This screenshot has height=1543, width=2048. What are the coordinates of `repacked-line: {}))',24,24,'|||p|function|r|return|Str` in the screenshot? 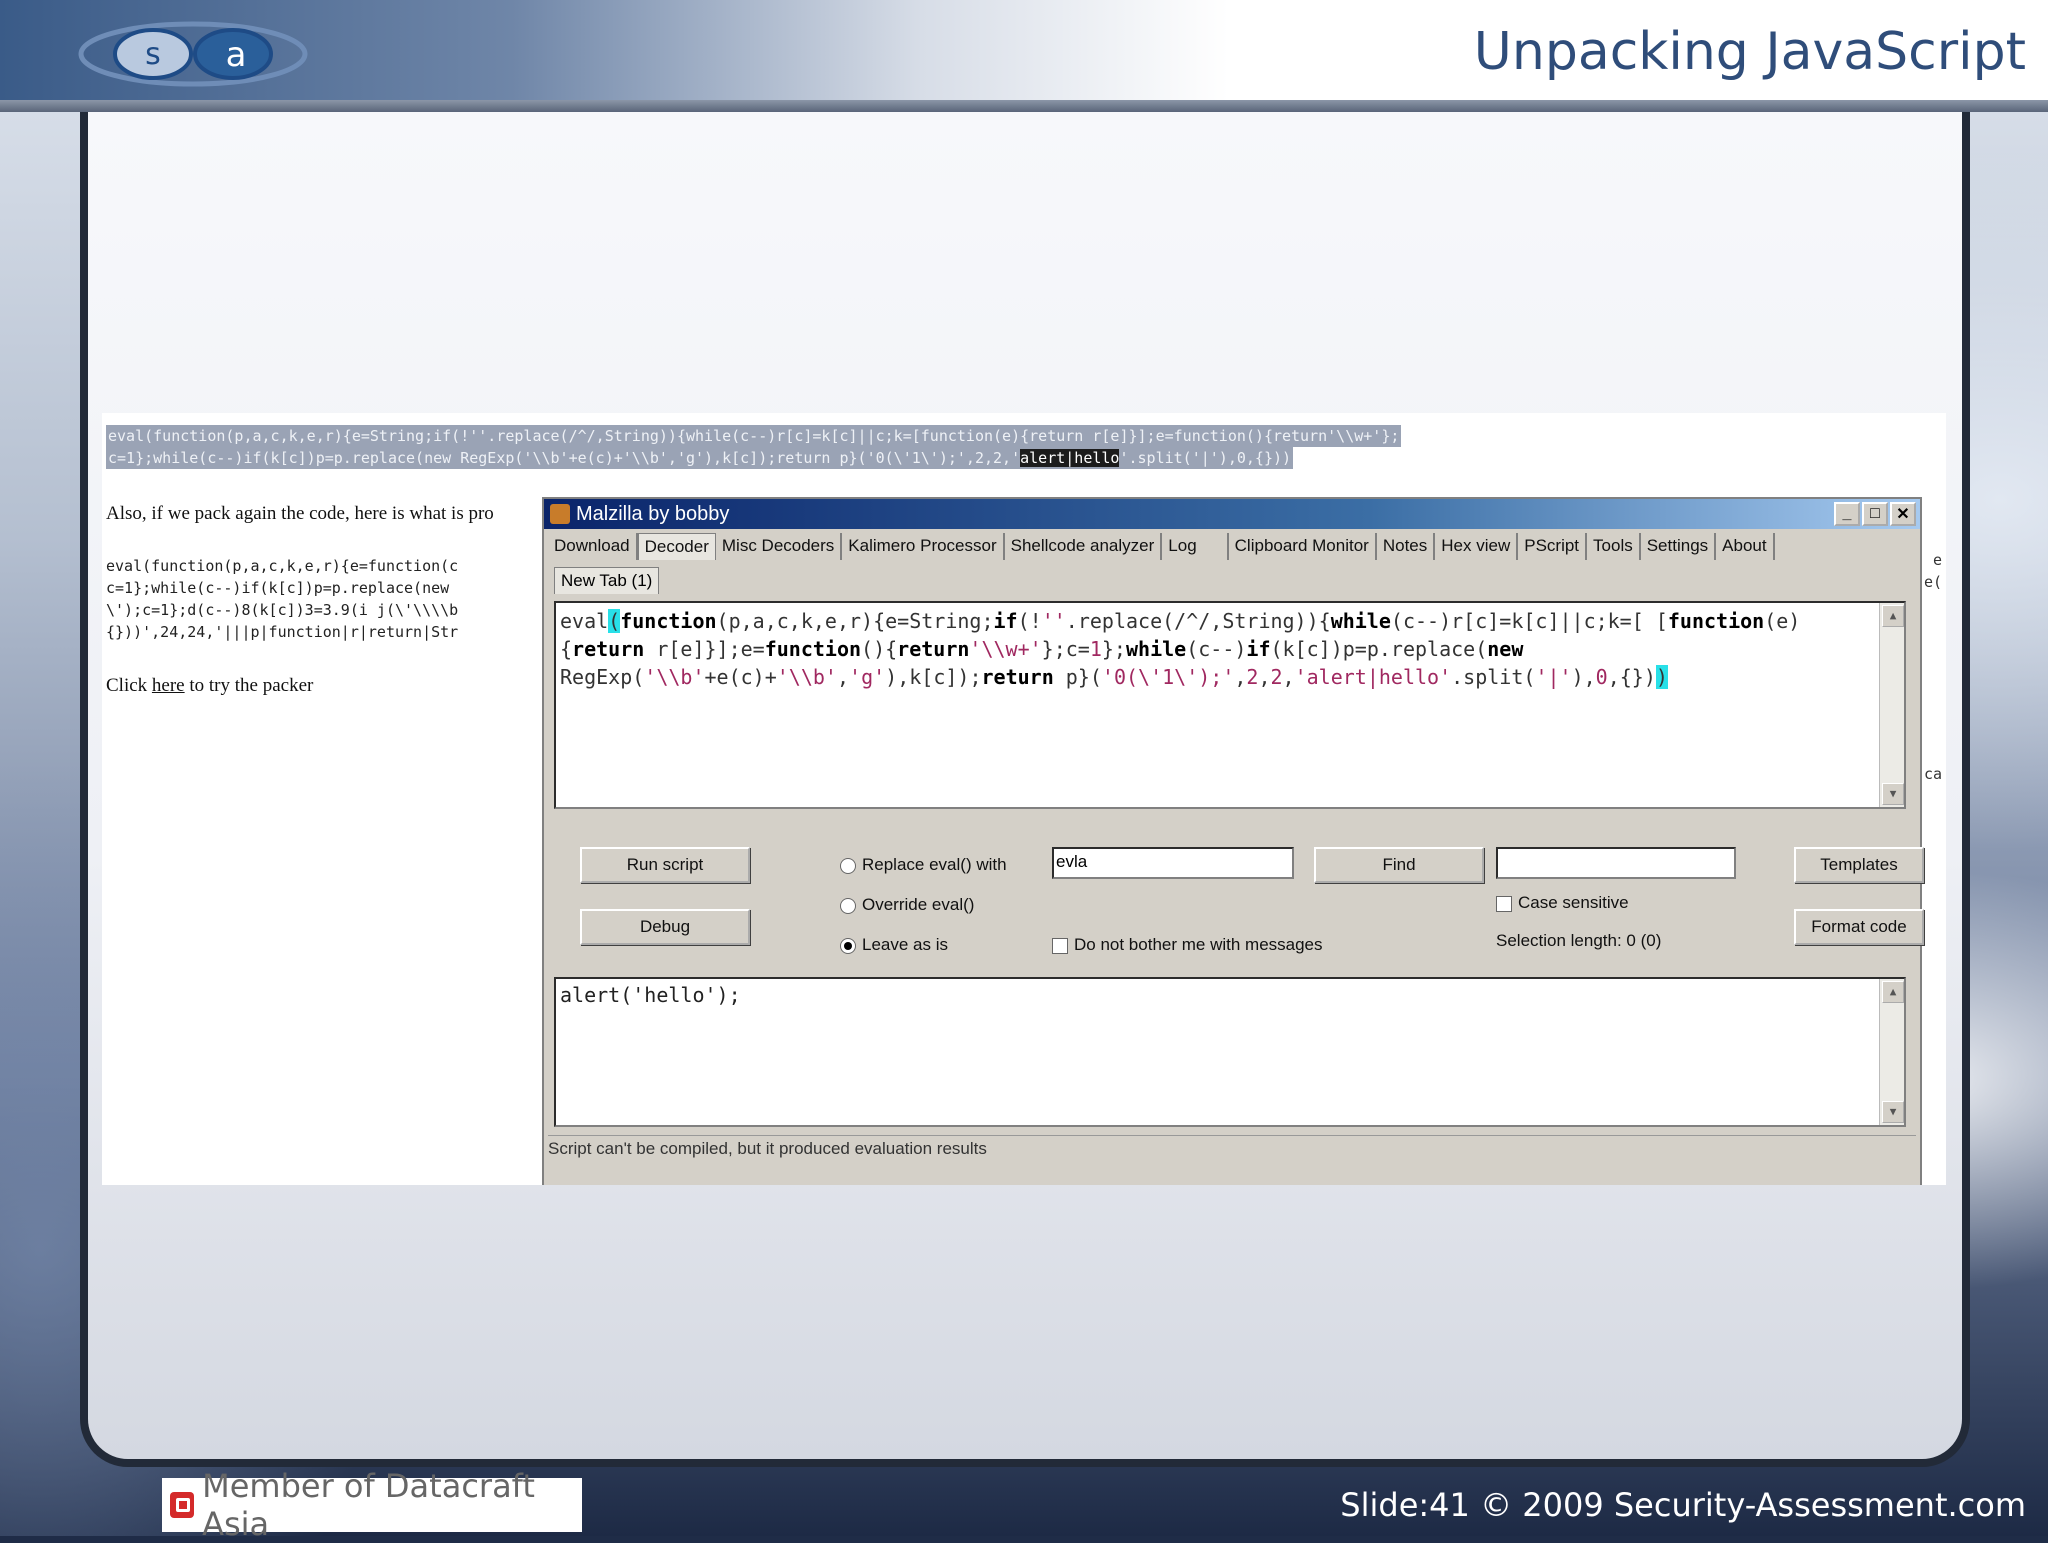 It's located at (282, 632).